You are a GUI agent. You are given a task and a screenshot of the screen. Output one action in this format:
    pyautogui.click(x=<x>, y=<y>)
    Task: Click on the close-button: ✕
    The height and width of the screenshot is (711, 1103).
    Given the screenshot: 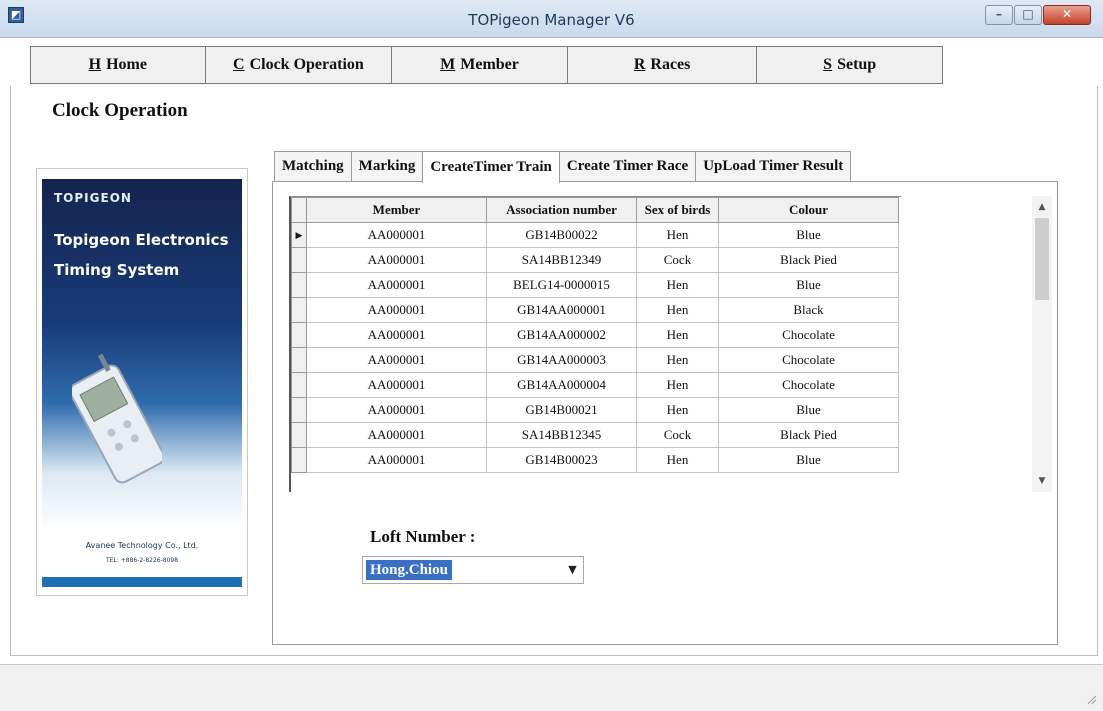 What is the action you would take?
    pyautogui.click(x=1067, y=15)
    